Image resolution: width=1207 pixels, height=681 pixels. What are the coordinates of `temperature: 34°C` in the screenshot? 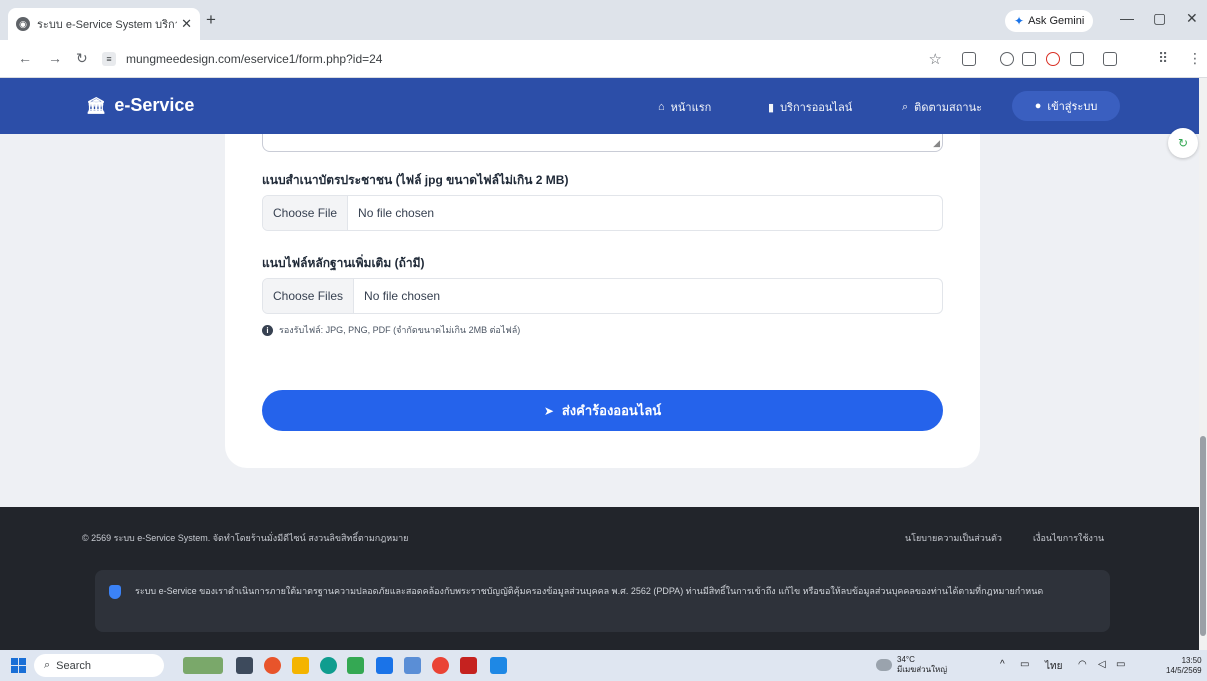 It's located at (906, 659).